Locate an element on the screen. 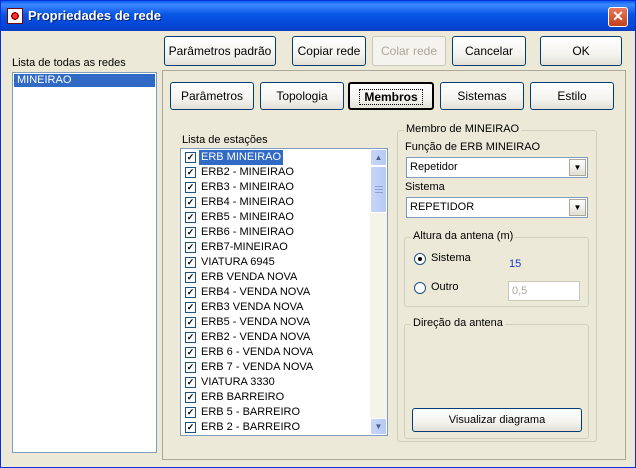  stations-list-label: Lista de estações is located at coordinates (225, 140).